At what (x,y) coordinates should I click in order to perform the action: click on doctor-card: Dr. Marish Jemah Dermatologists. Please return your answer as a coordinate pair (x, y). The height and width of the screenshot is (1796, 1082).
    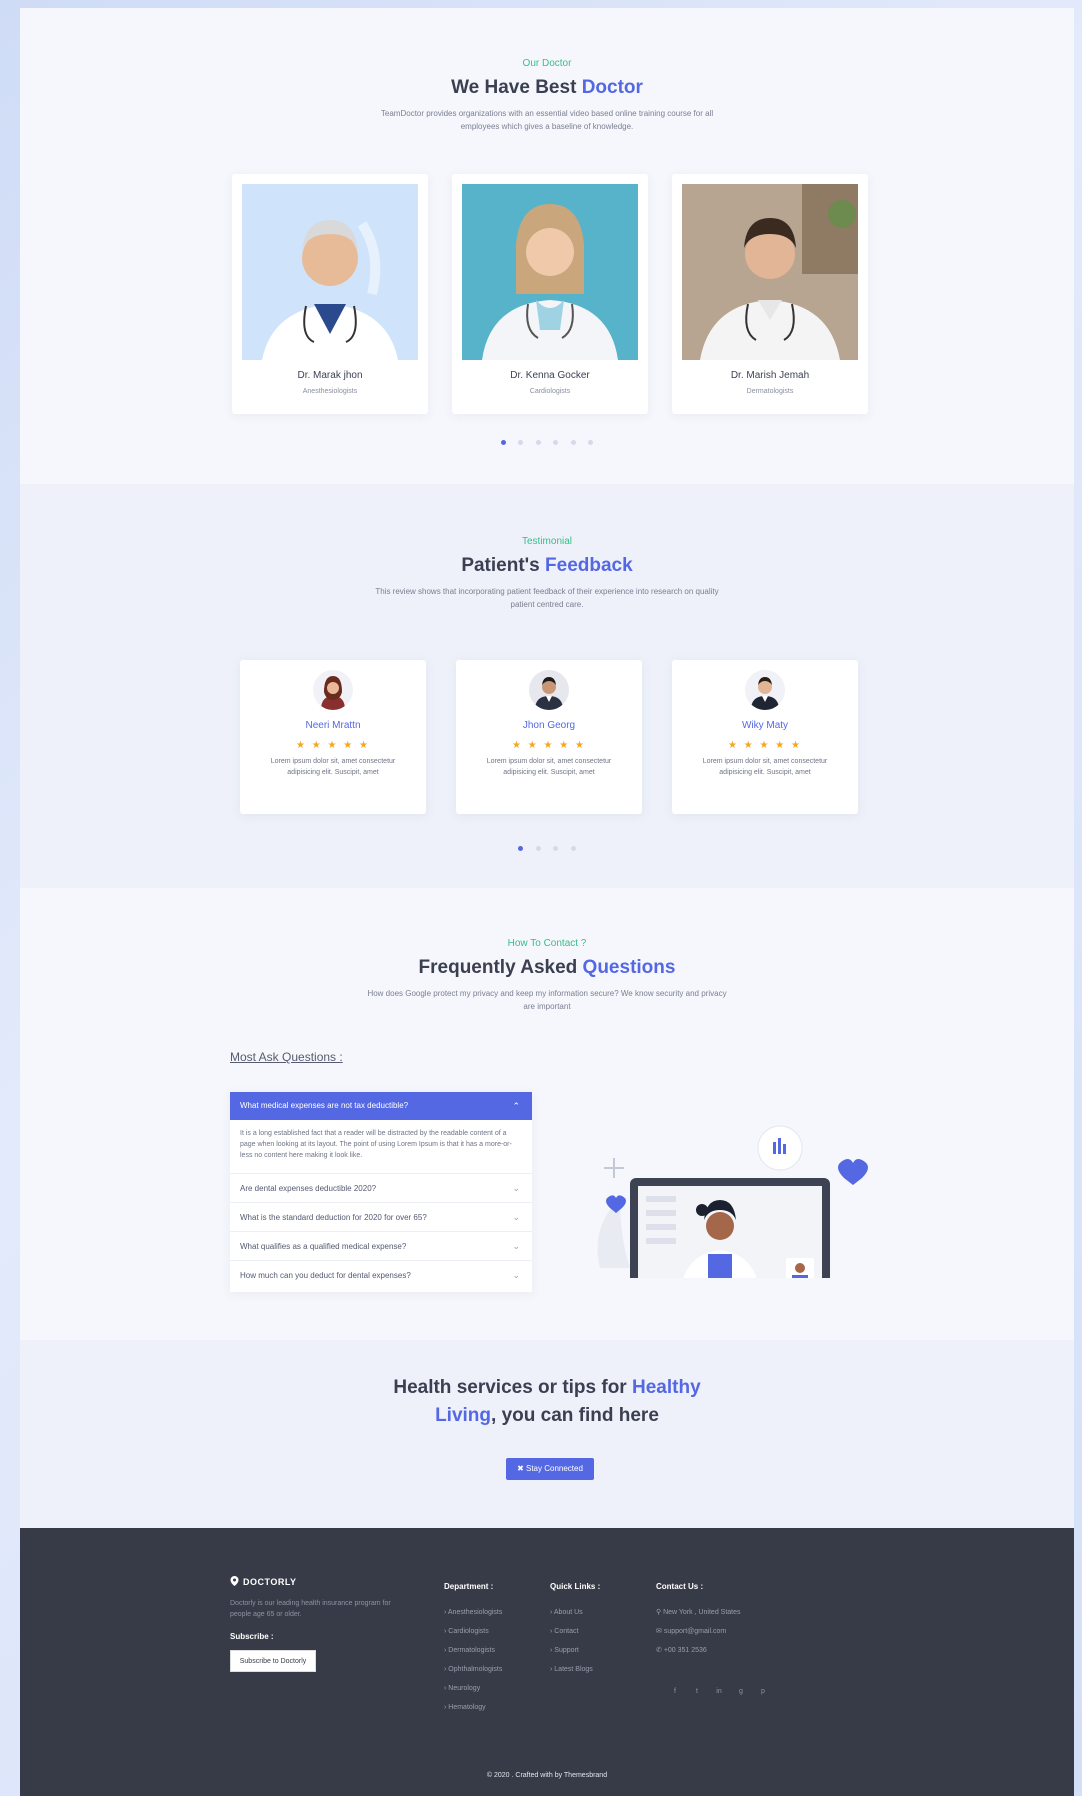
    Looking at the image, I should click on (770, 294).